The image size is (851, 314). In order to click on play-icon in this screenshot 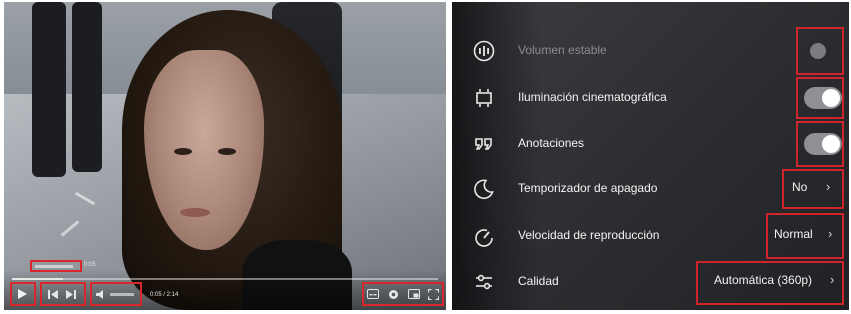, I will do `click(22, 295)`.